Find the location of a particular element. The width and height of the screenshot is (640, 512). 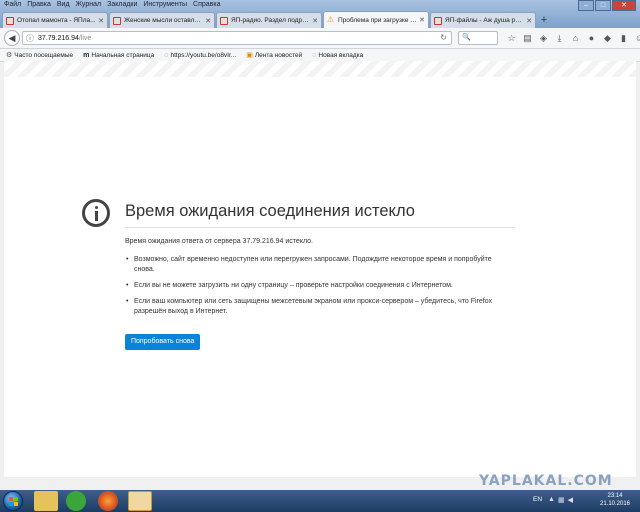

extension-icon: ● is located at coordinates (591, 38).